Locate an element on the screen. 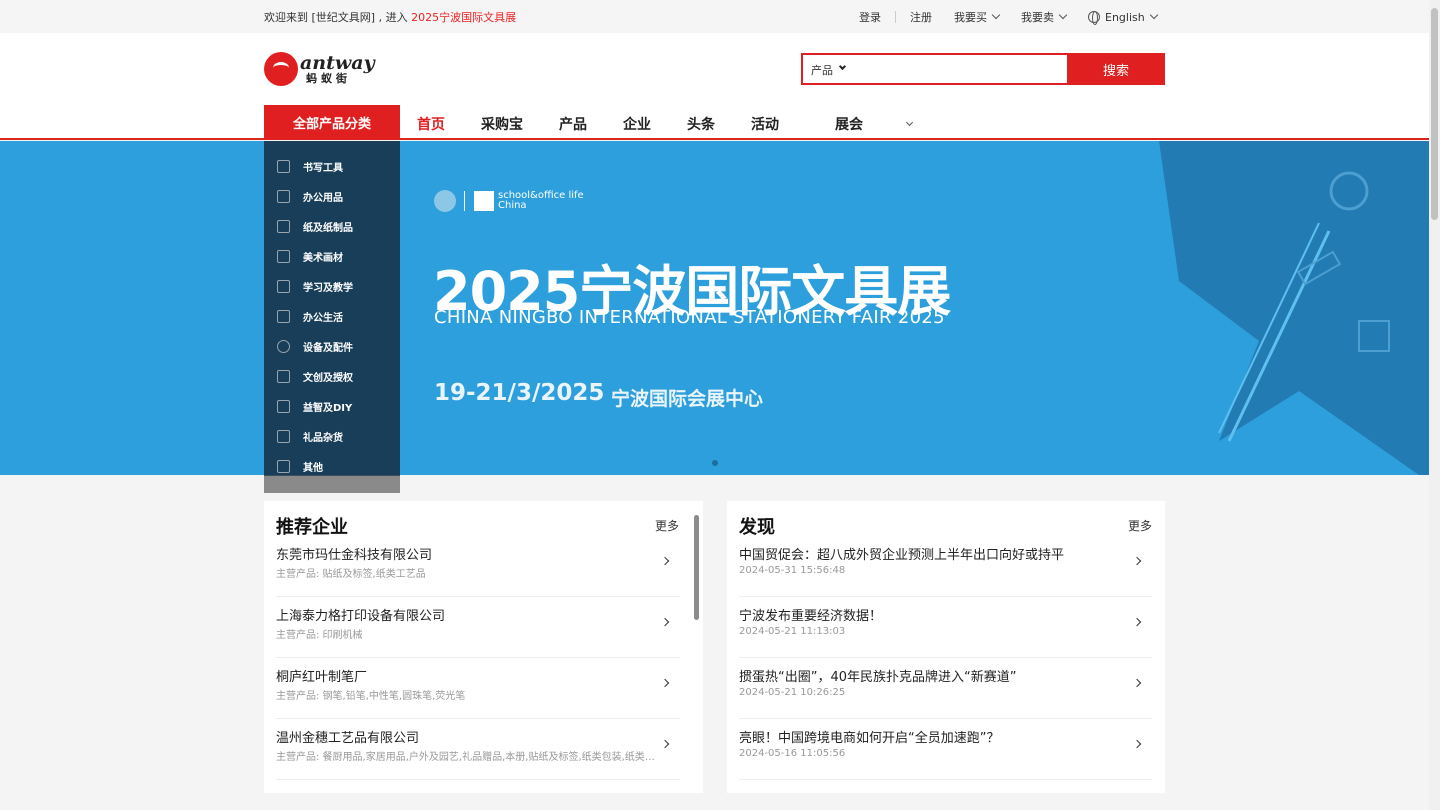  nav-purchase: 采购宝 is located at coordinates (502, 124).